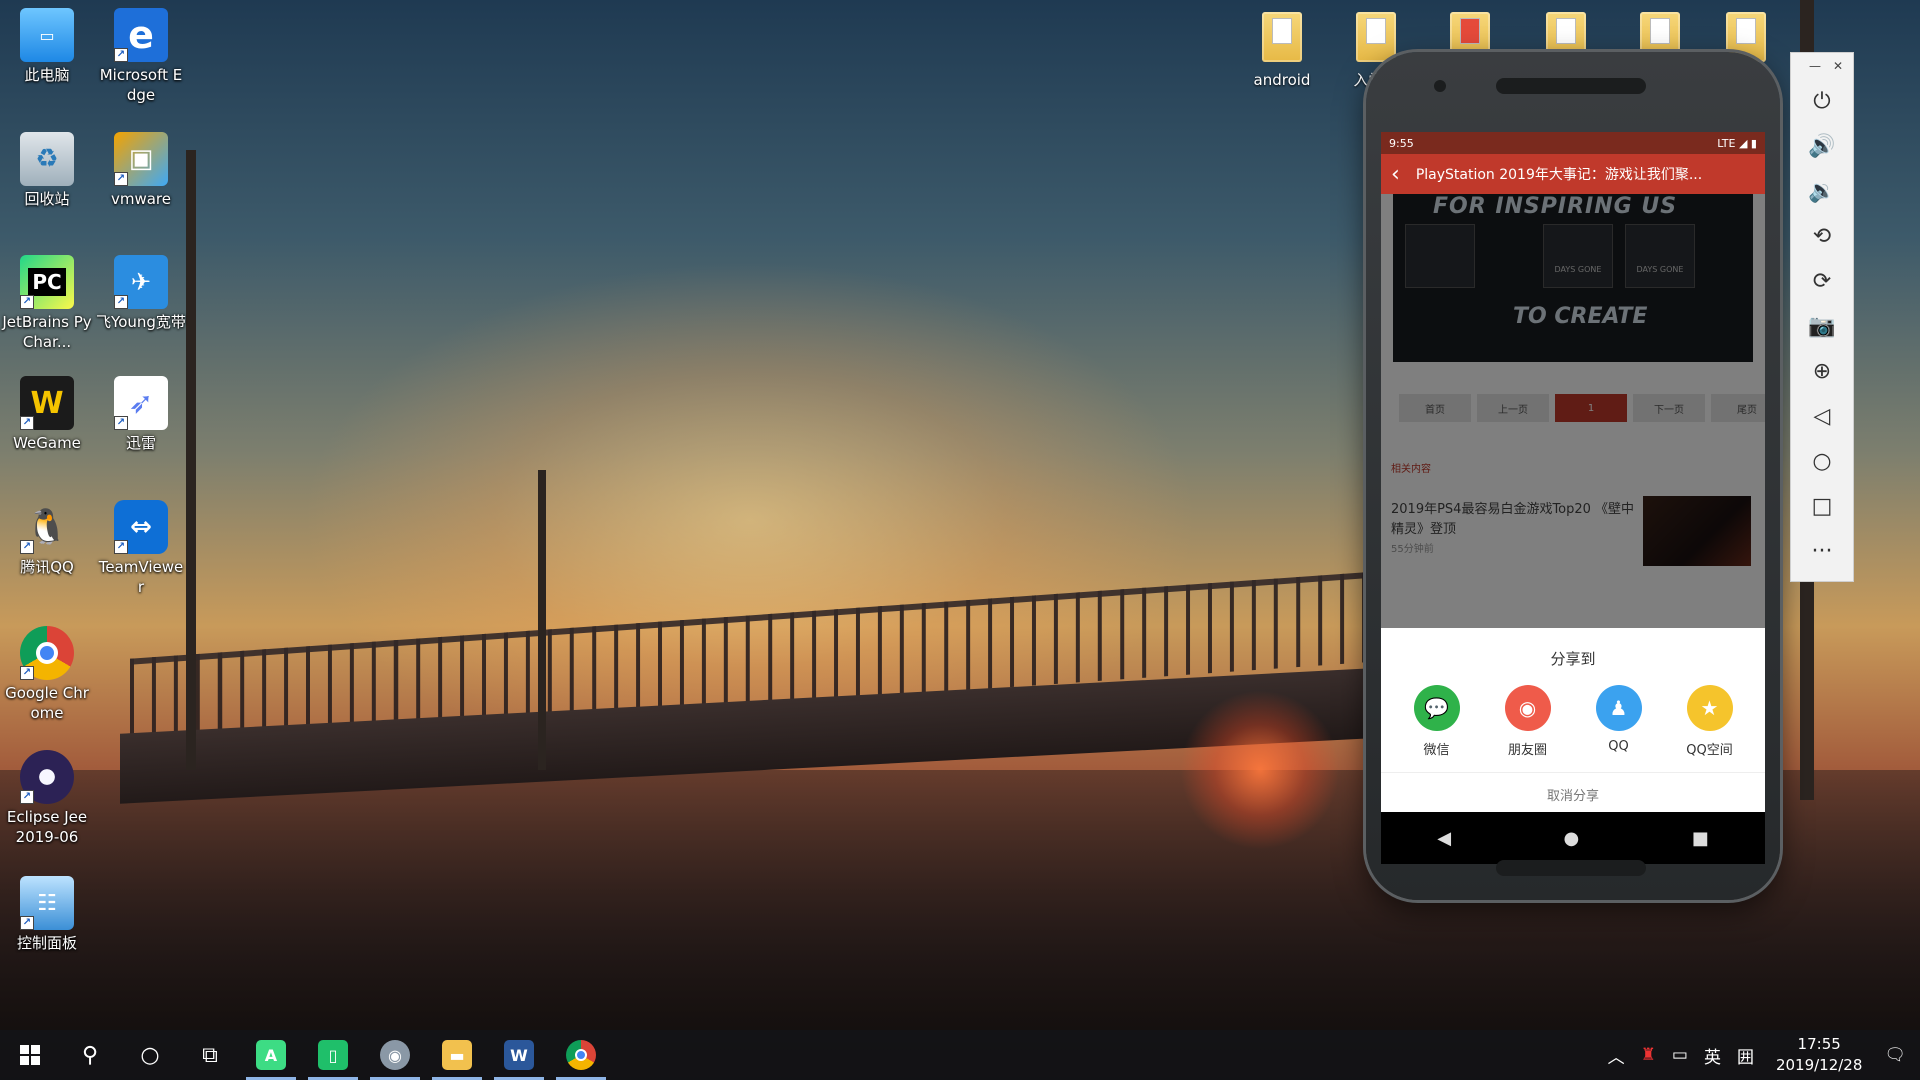  I want to click on toolbar-window-controls: — ✕, so click(1822, 66).